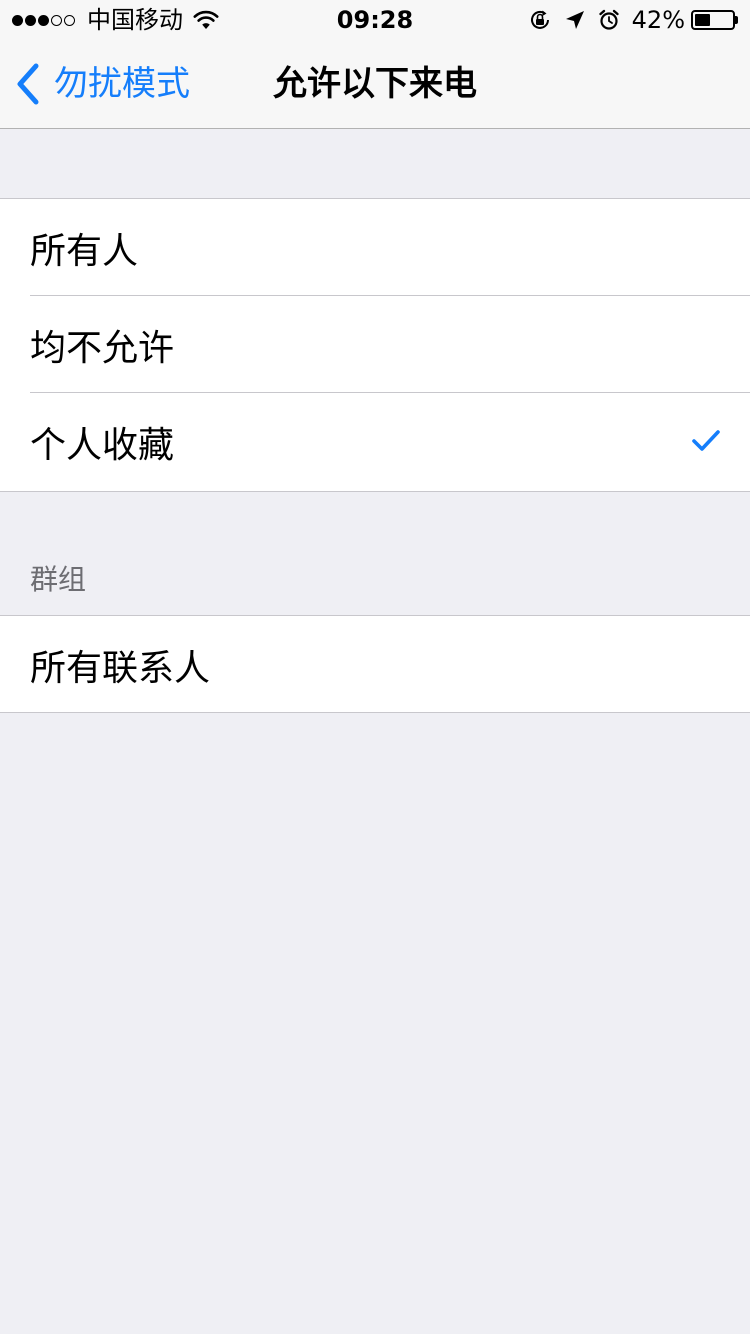  What do you see at coordinates (706, 440) in the screenshot?
I see `checkmark-icon` at bounding box center [706, 440].